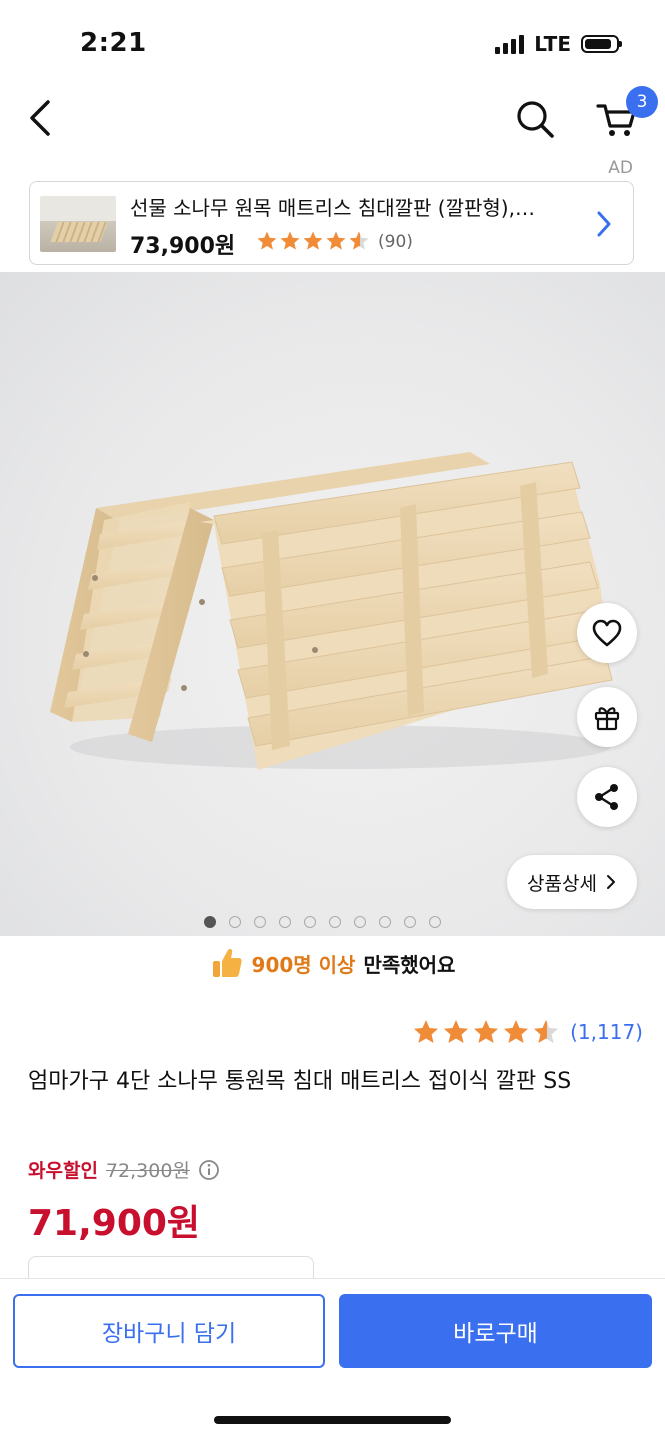 The height and width of the screenshot is (1441, 665). I want to click on search-icon, so click(535, 119).